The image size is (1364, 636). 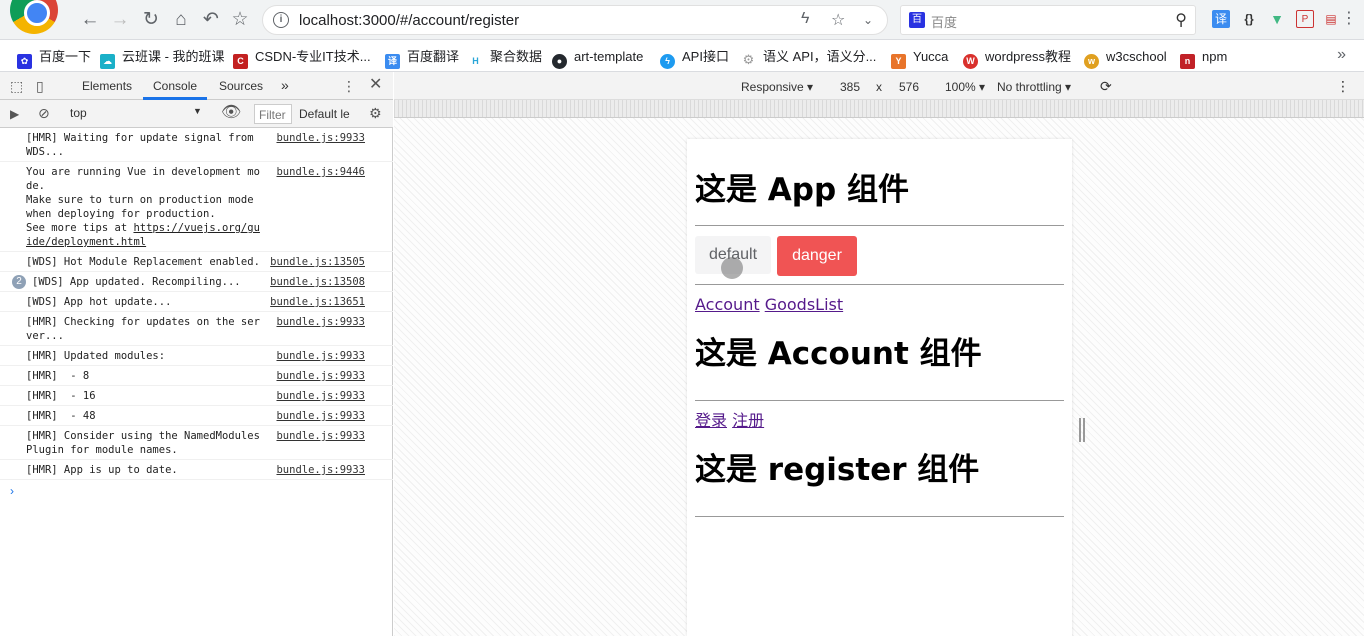 I want to click on reload-button: ↻, so click(x=151, y=20).